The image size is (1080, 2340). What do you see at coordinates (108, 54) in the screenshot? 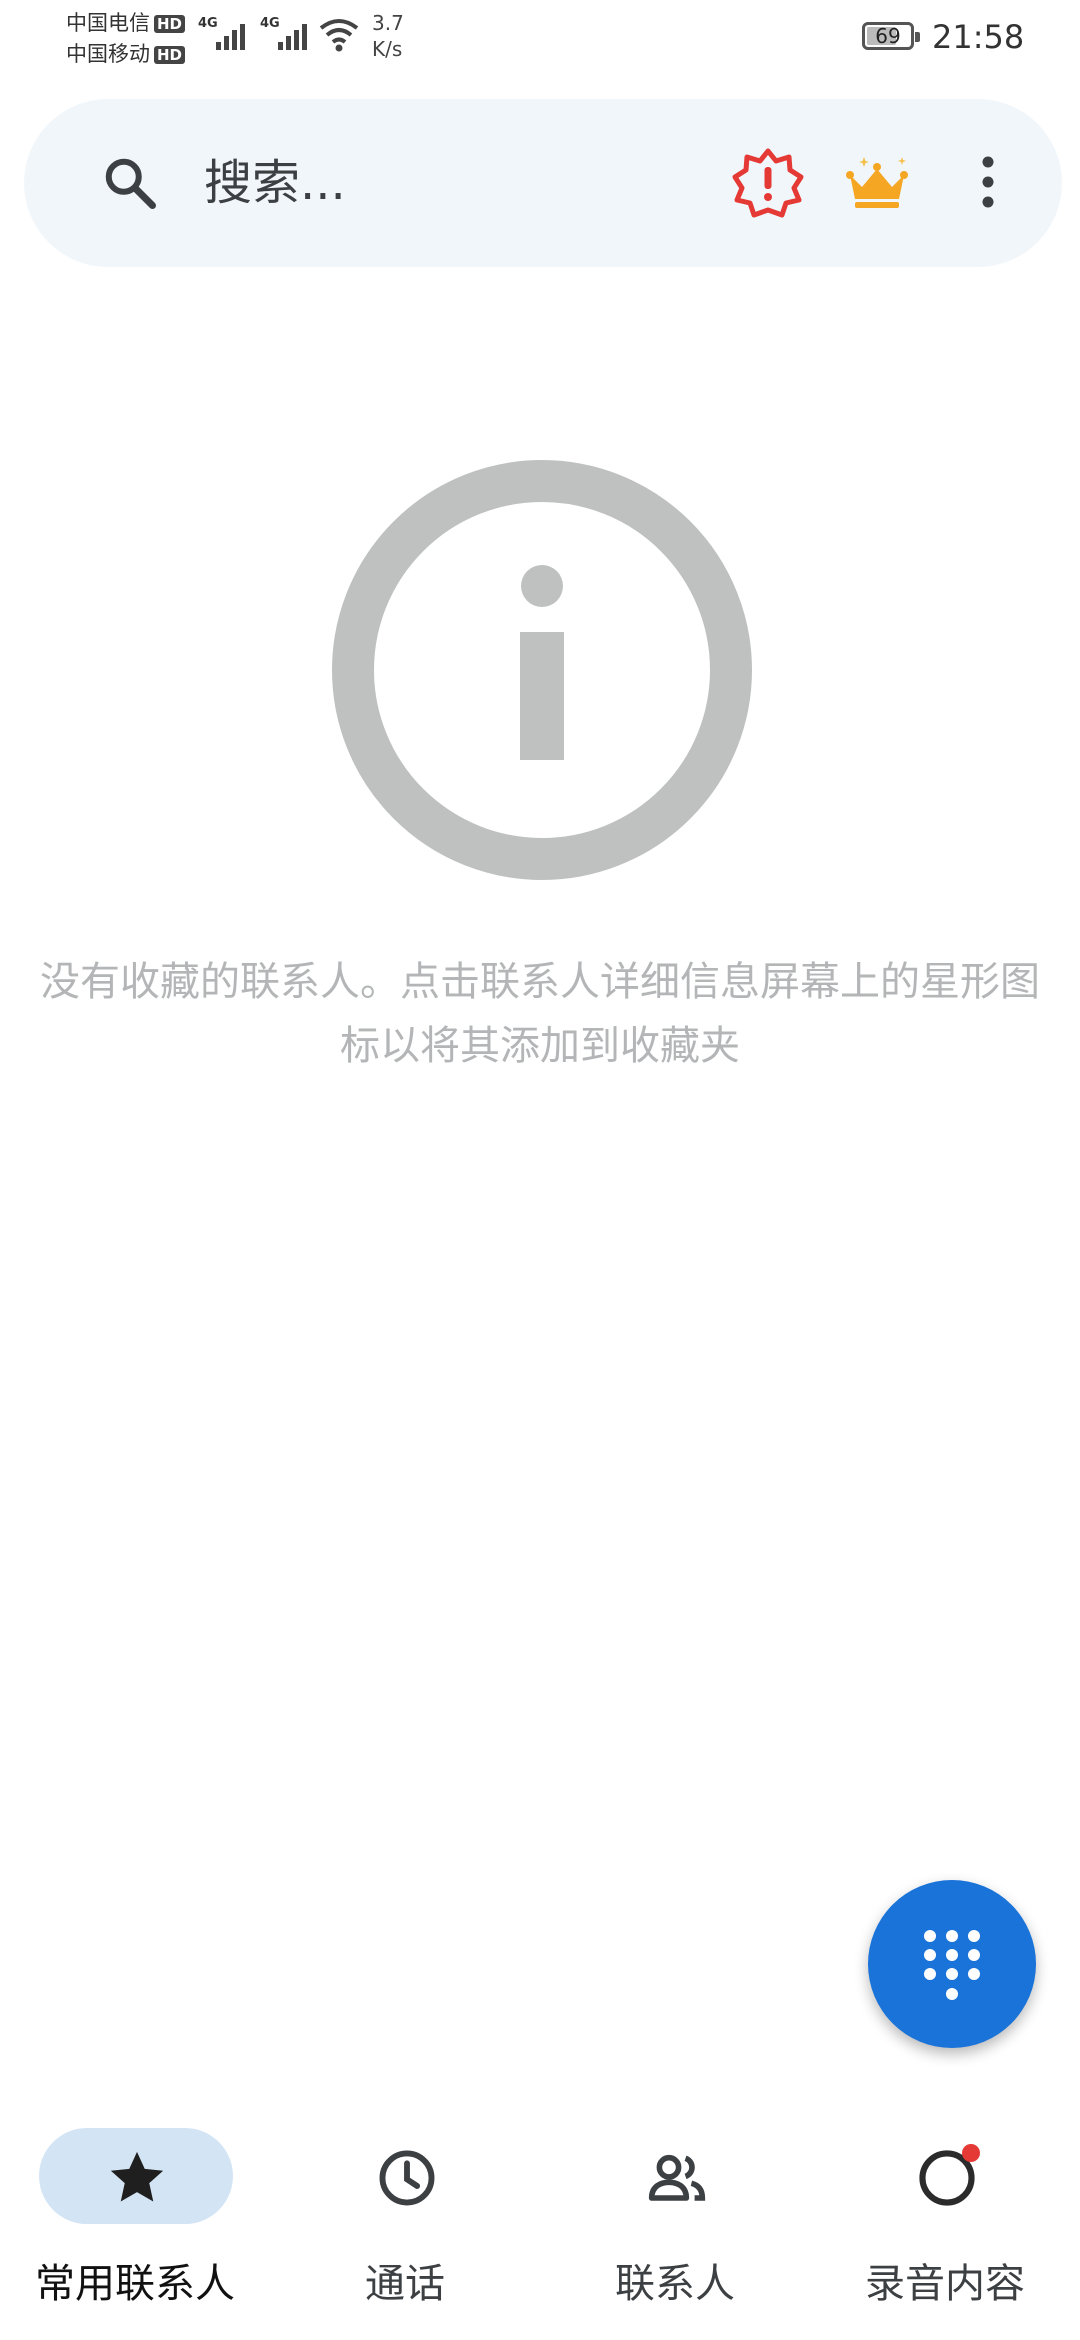
I see `carrier-name-2: 中国移动` at bounding box center [108, 54].